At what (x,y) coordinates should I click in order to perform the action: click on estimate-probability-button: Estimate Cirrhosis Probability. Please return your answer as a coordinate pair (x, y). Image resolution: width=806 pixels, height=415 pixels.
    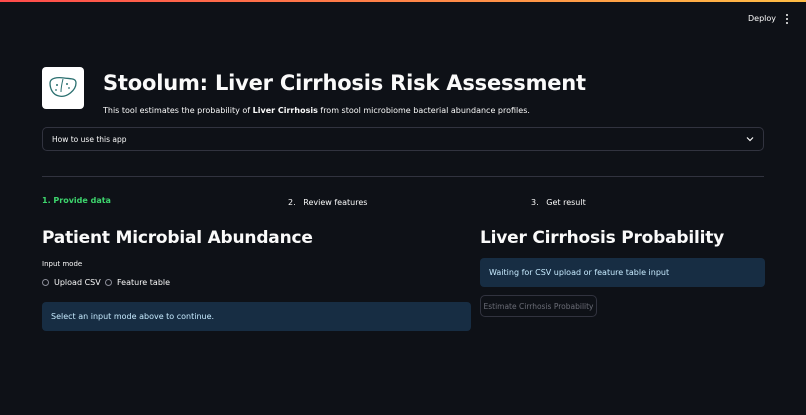
    Looking at the image, I should click on (538, 306).